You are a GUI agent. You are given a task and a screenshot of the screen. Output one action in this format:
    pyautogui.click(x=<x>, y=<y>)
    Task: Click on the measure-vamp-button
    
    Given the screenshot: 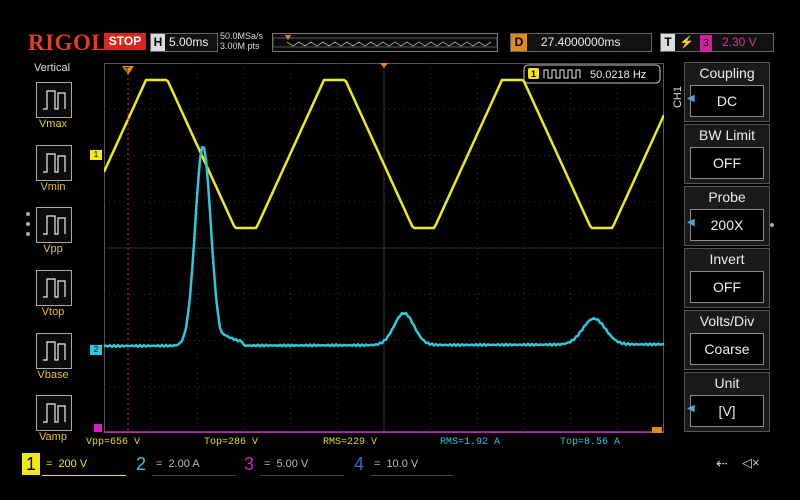 What is the action you would take?
    pyautogui.click(x=54, y=413)
    